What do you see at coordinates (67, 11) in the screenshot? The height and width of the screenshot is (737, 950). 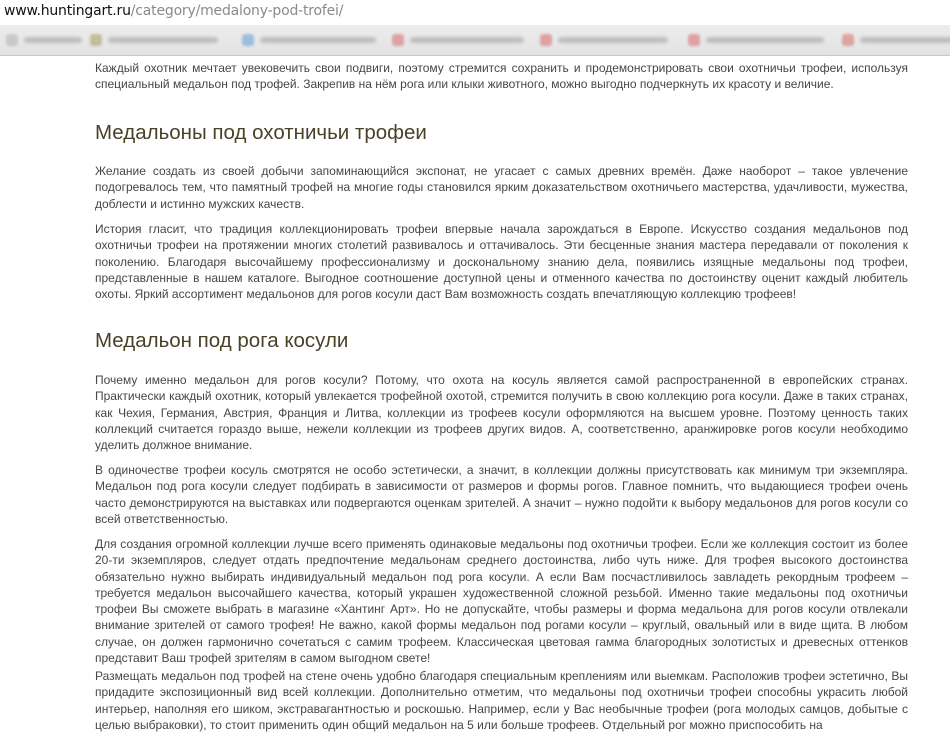 I see `url-domain: www.huntingart.ru` at bounding box center [67, 11].